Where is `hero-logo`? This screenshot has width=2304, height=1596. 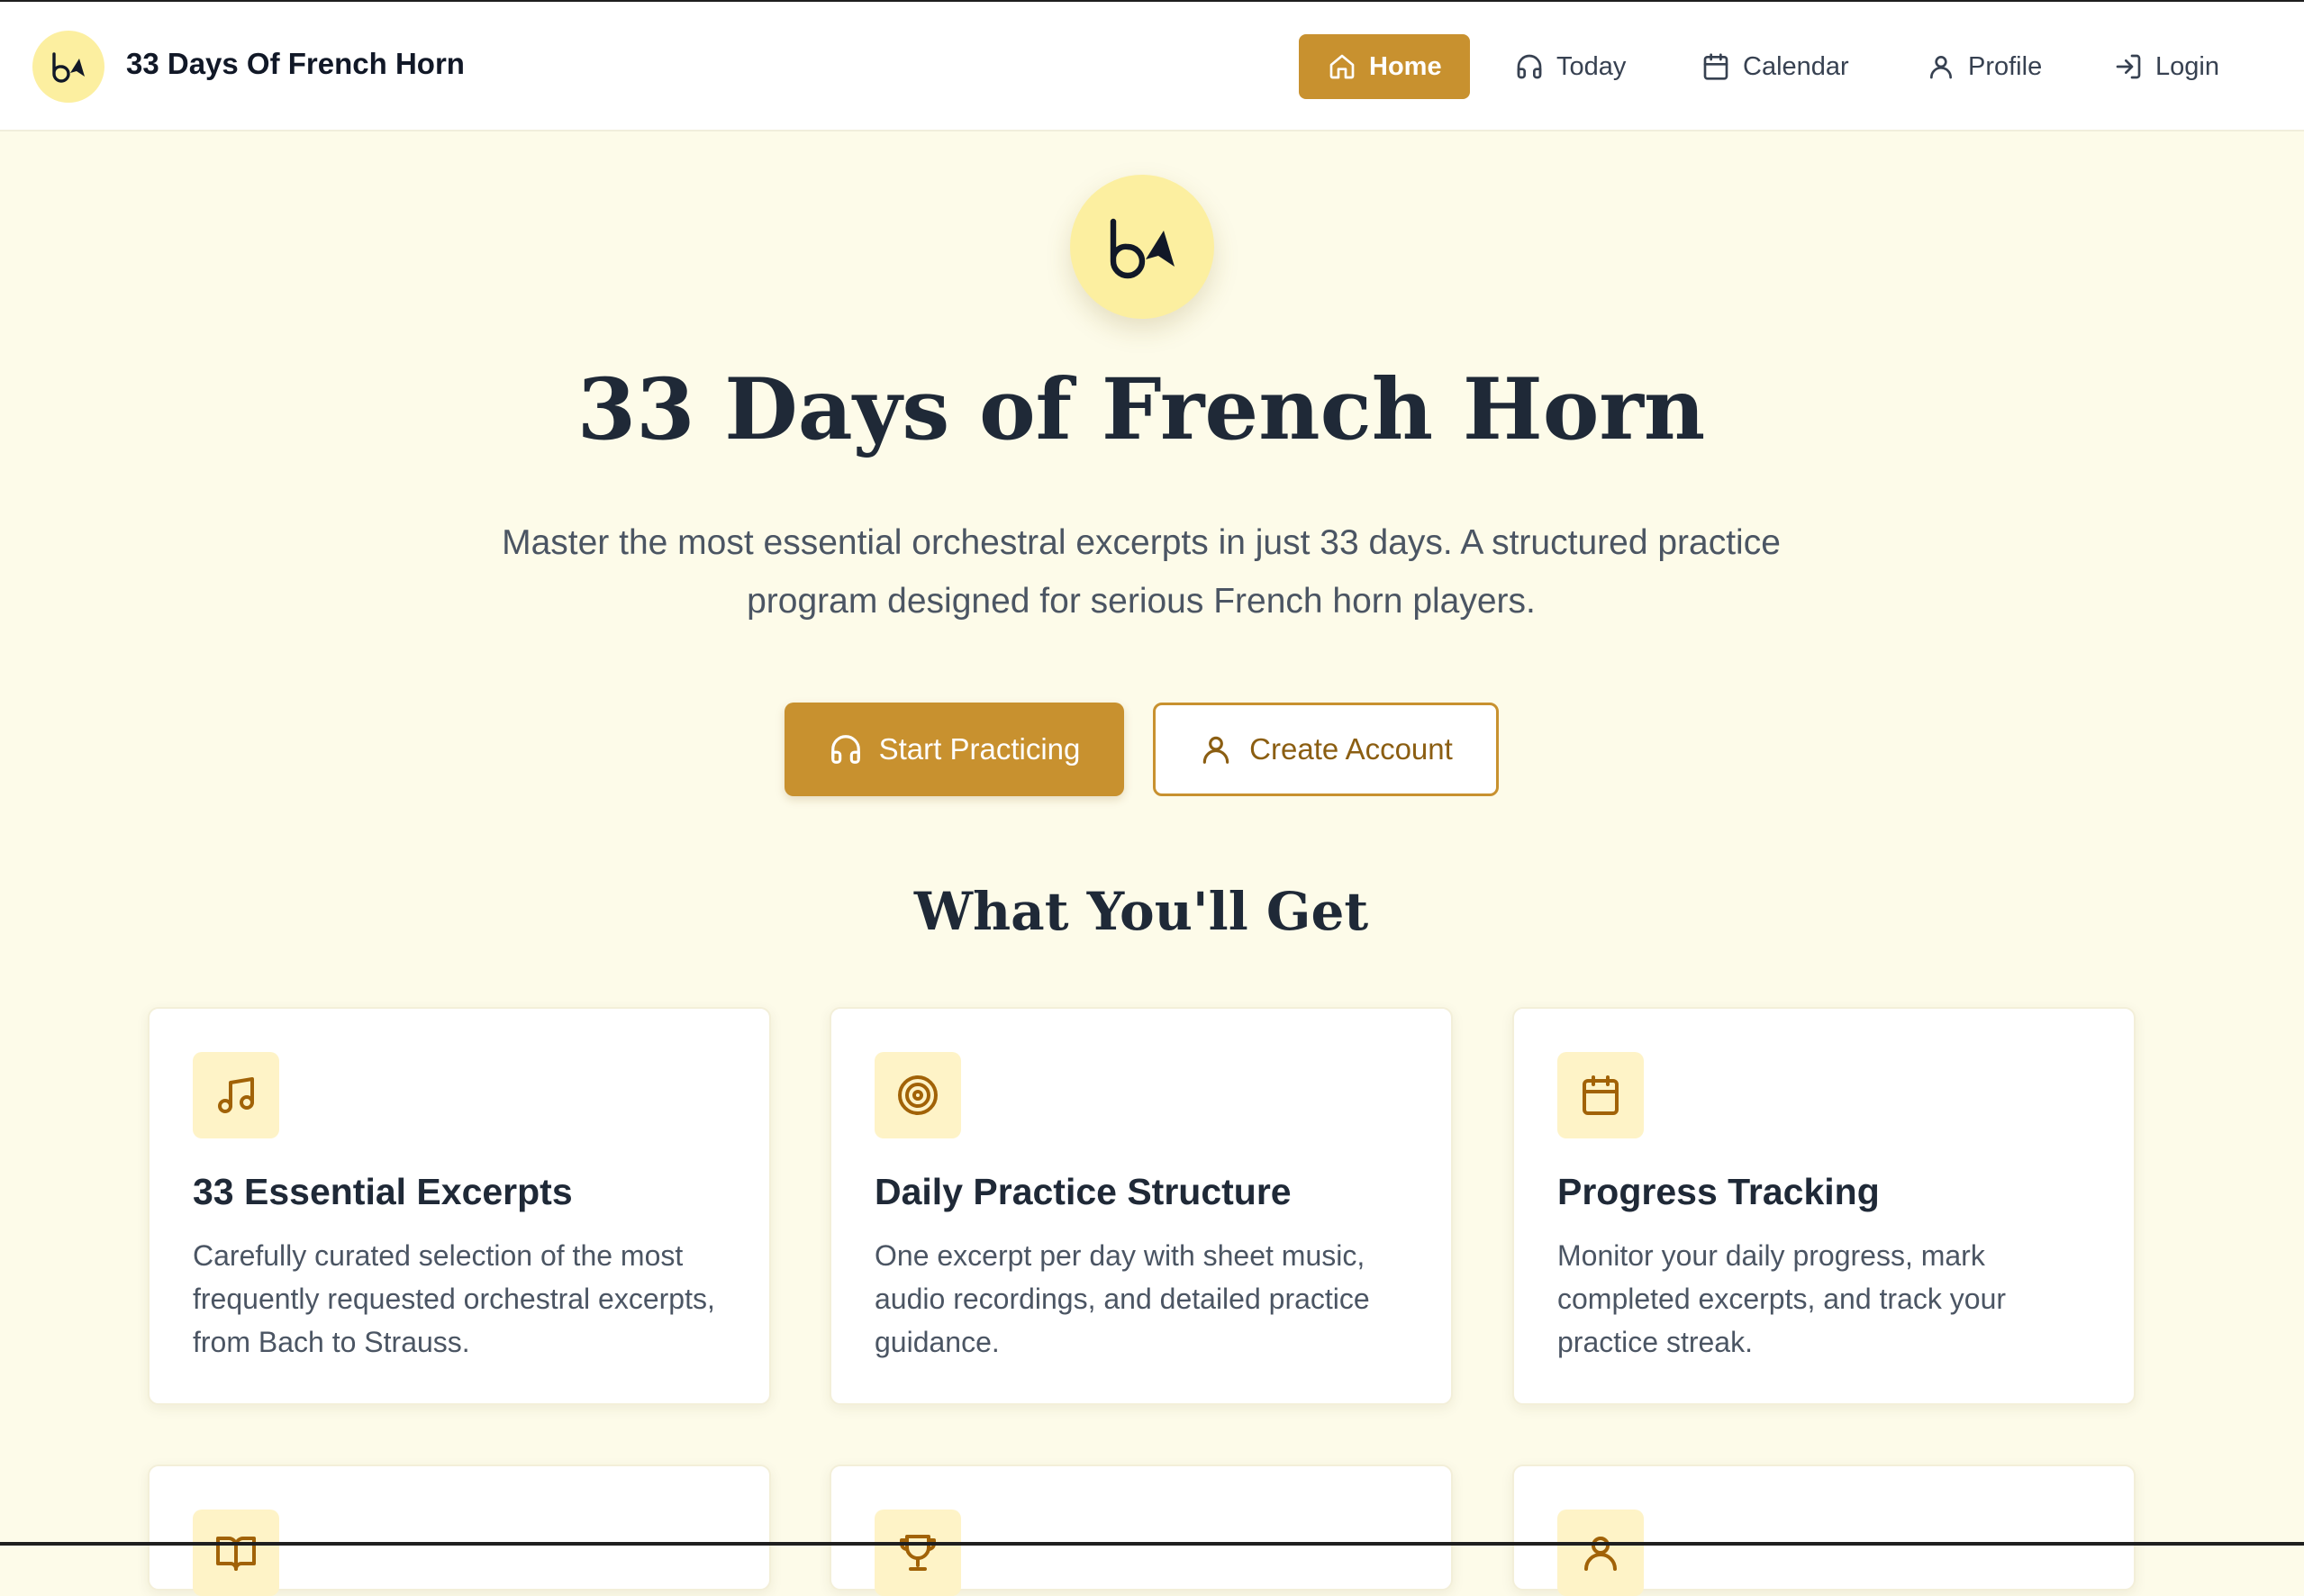 hero-logo is located at coordinates (1142, 247).